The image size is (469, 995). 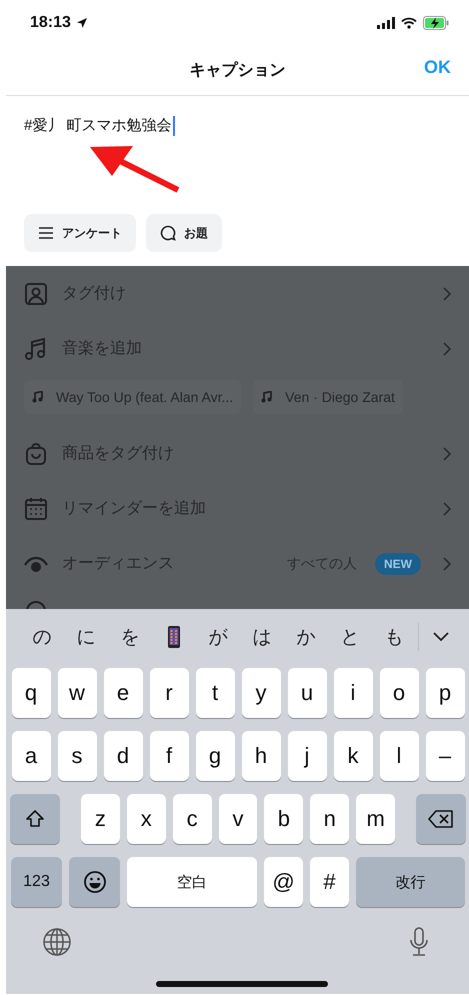 What do you see at coordinates (77, 693) in the screenshot?
I see `key: w` at bounding box center [77, 693].